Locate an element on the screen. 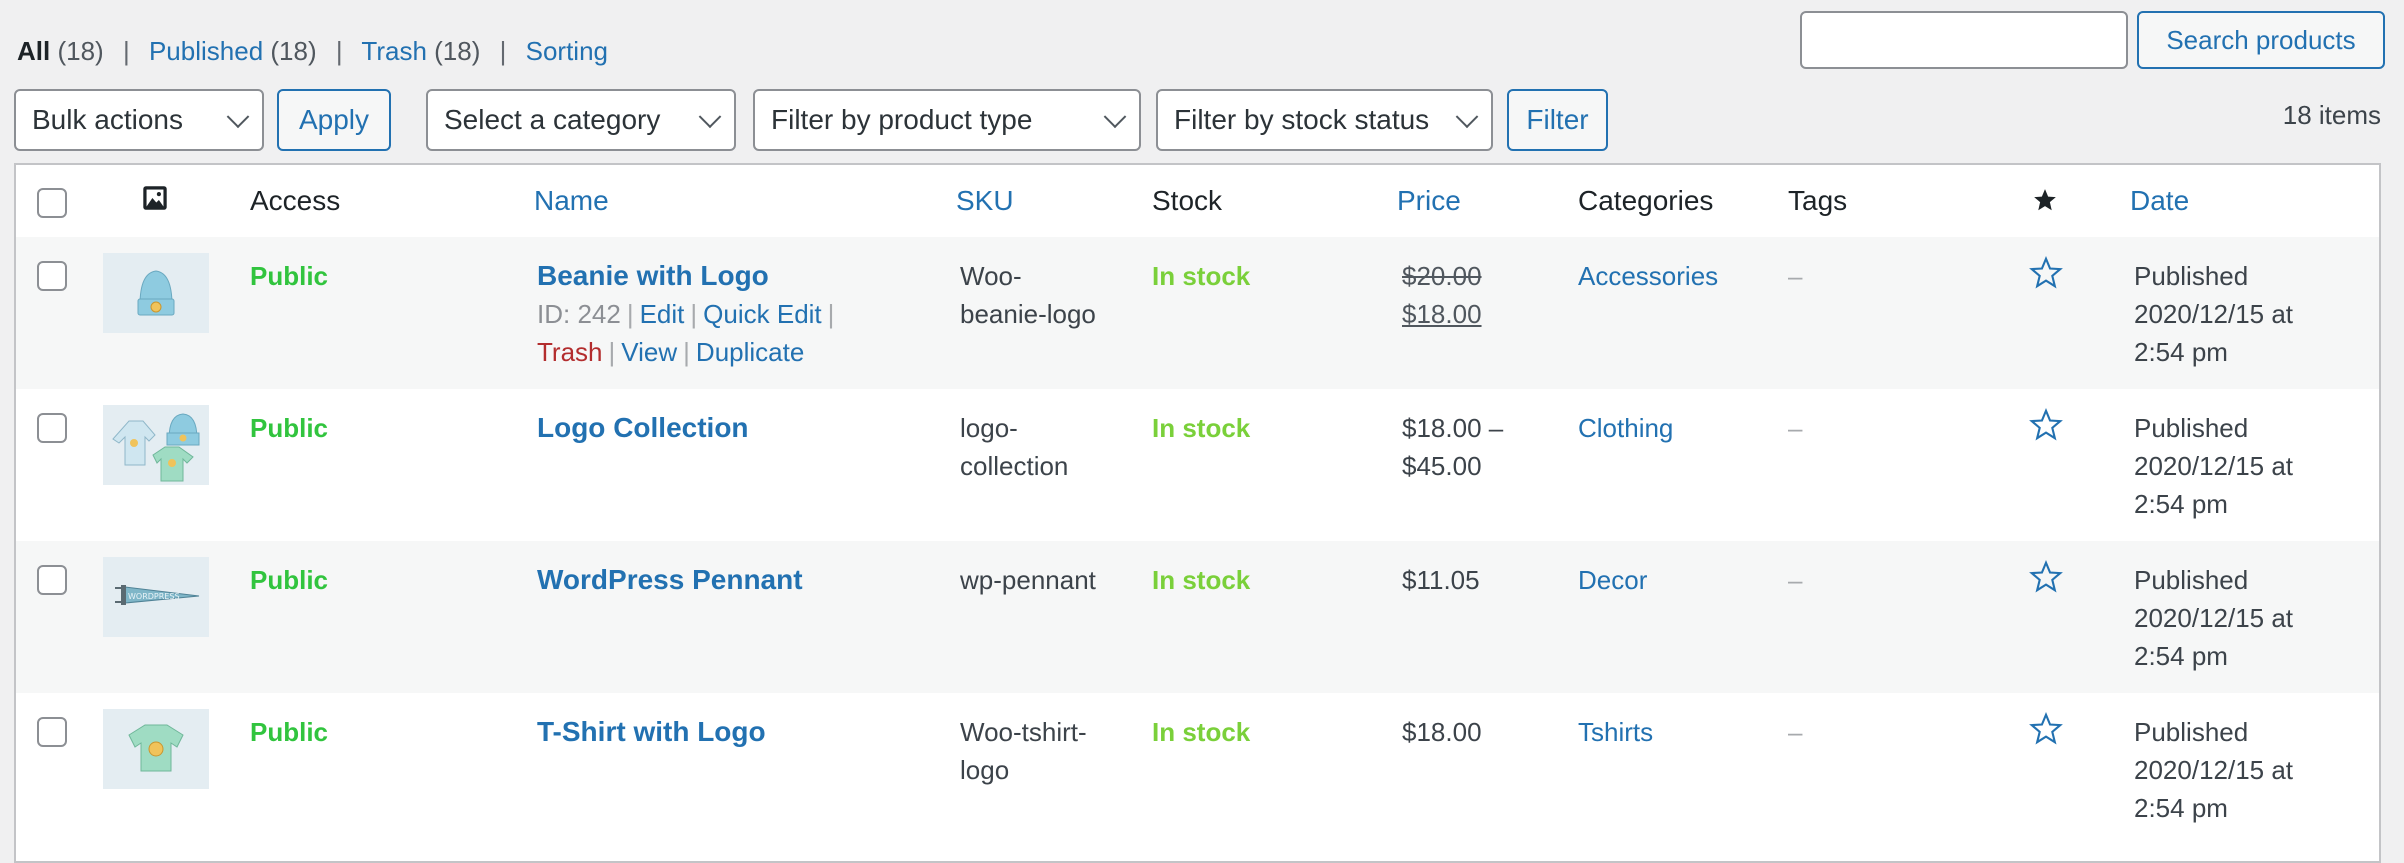 The width and height of the screenshot is (2404, 863). price-value: $11.05 is located at coordinates (1441, 580).